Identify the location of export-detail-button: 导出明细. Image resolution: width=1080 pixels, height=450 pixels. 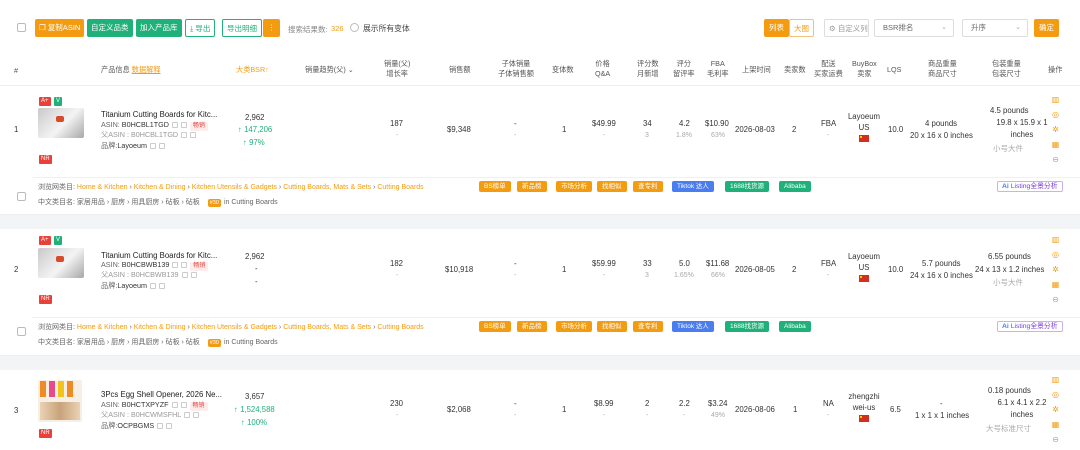
(242, 28).